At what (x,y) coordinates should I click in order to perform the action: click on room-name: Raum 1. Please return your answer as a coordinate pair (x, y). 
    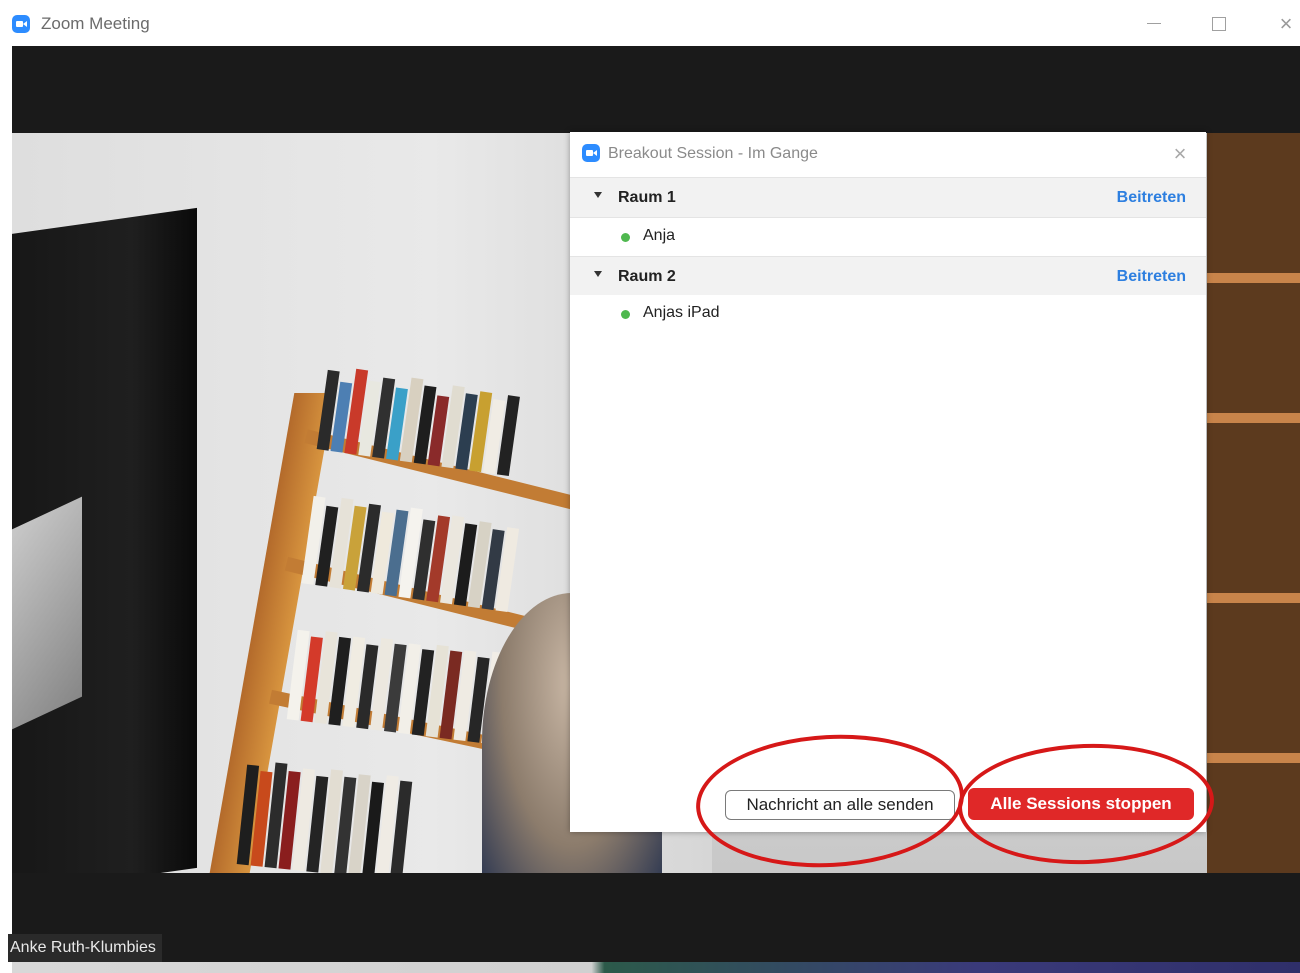
    Looking at the image, I should click on (647, 197).